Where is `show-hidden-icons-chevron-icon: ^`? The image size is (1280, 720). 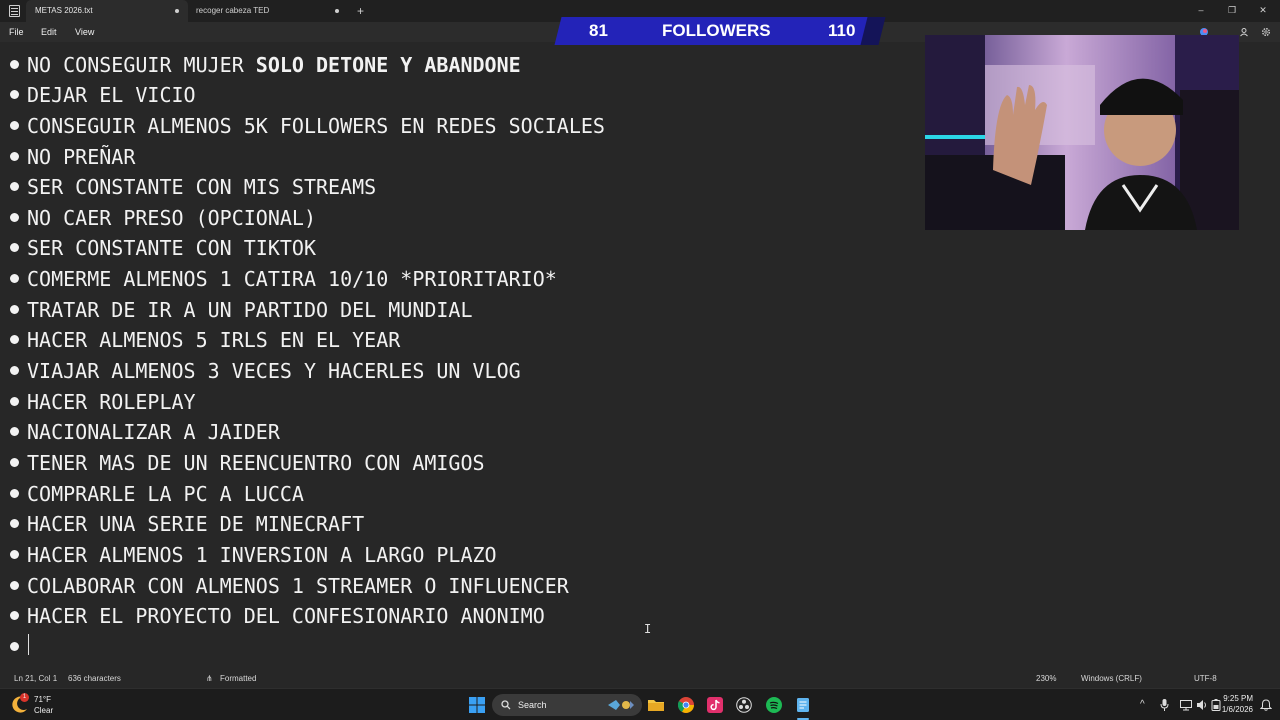
show-hidden-icons-chevron-icon: ^ is located at coordinates (1142, 704).